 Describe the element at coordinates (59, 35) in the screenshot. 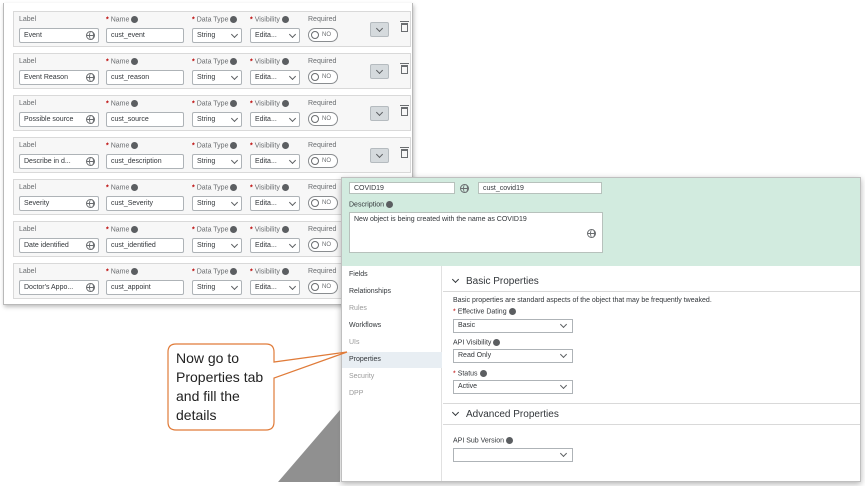

I see `label-input: Event` at that location.